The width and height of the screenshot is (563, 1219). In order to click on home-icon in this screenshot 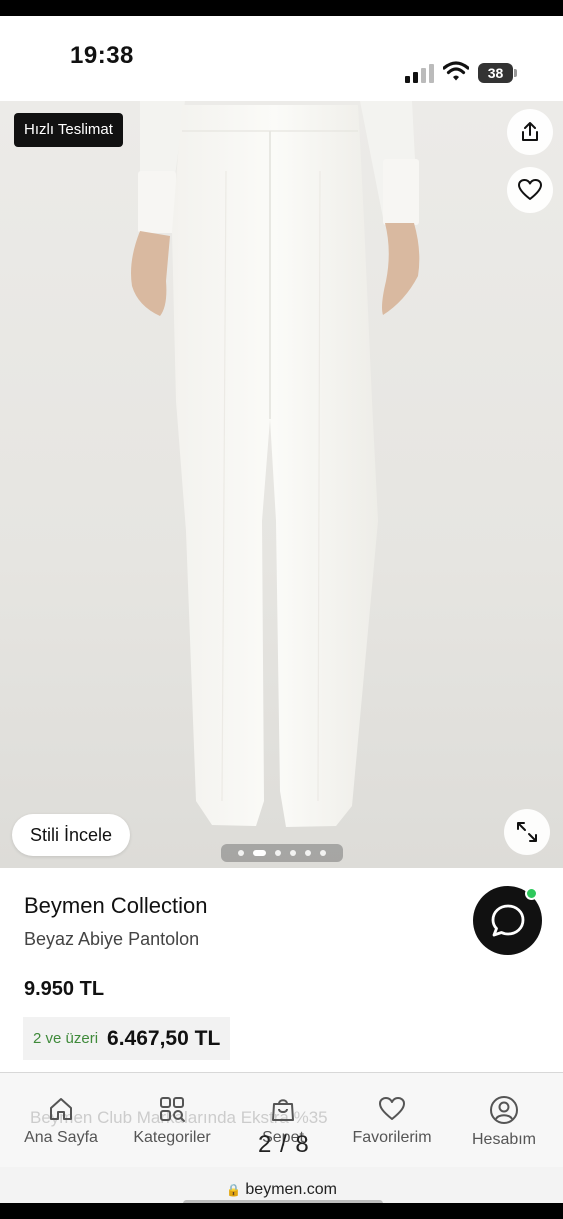, I will do `click(61, 1109)`.